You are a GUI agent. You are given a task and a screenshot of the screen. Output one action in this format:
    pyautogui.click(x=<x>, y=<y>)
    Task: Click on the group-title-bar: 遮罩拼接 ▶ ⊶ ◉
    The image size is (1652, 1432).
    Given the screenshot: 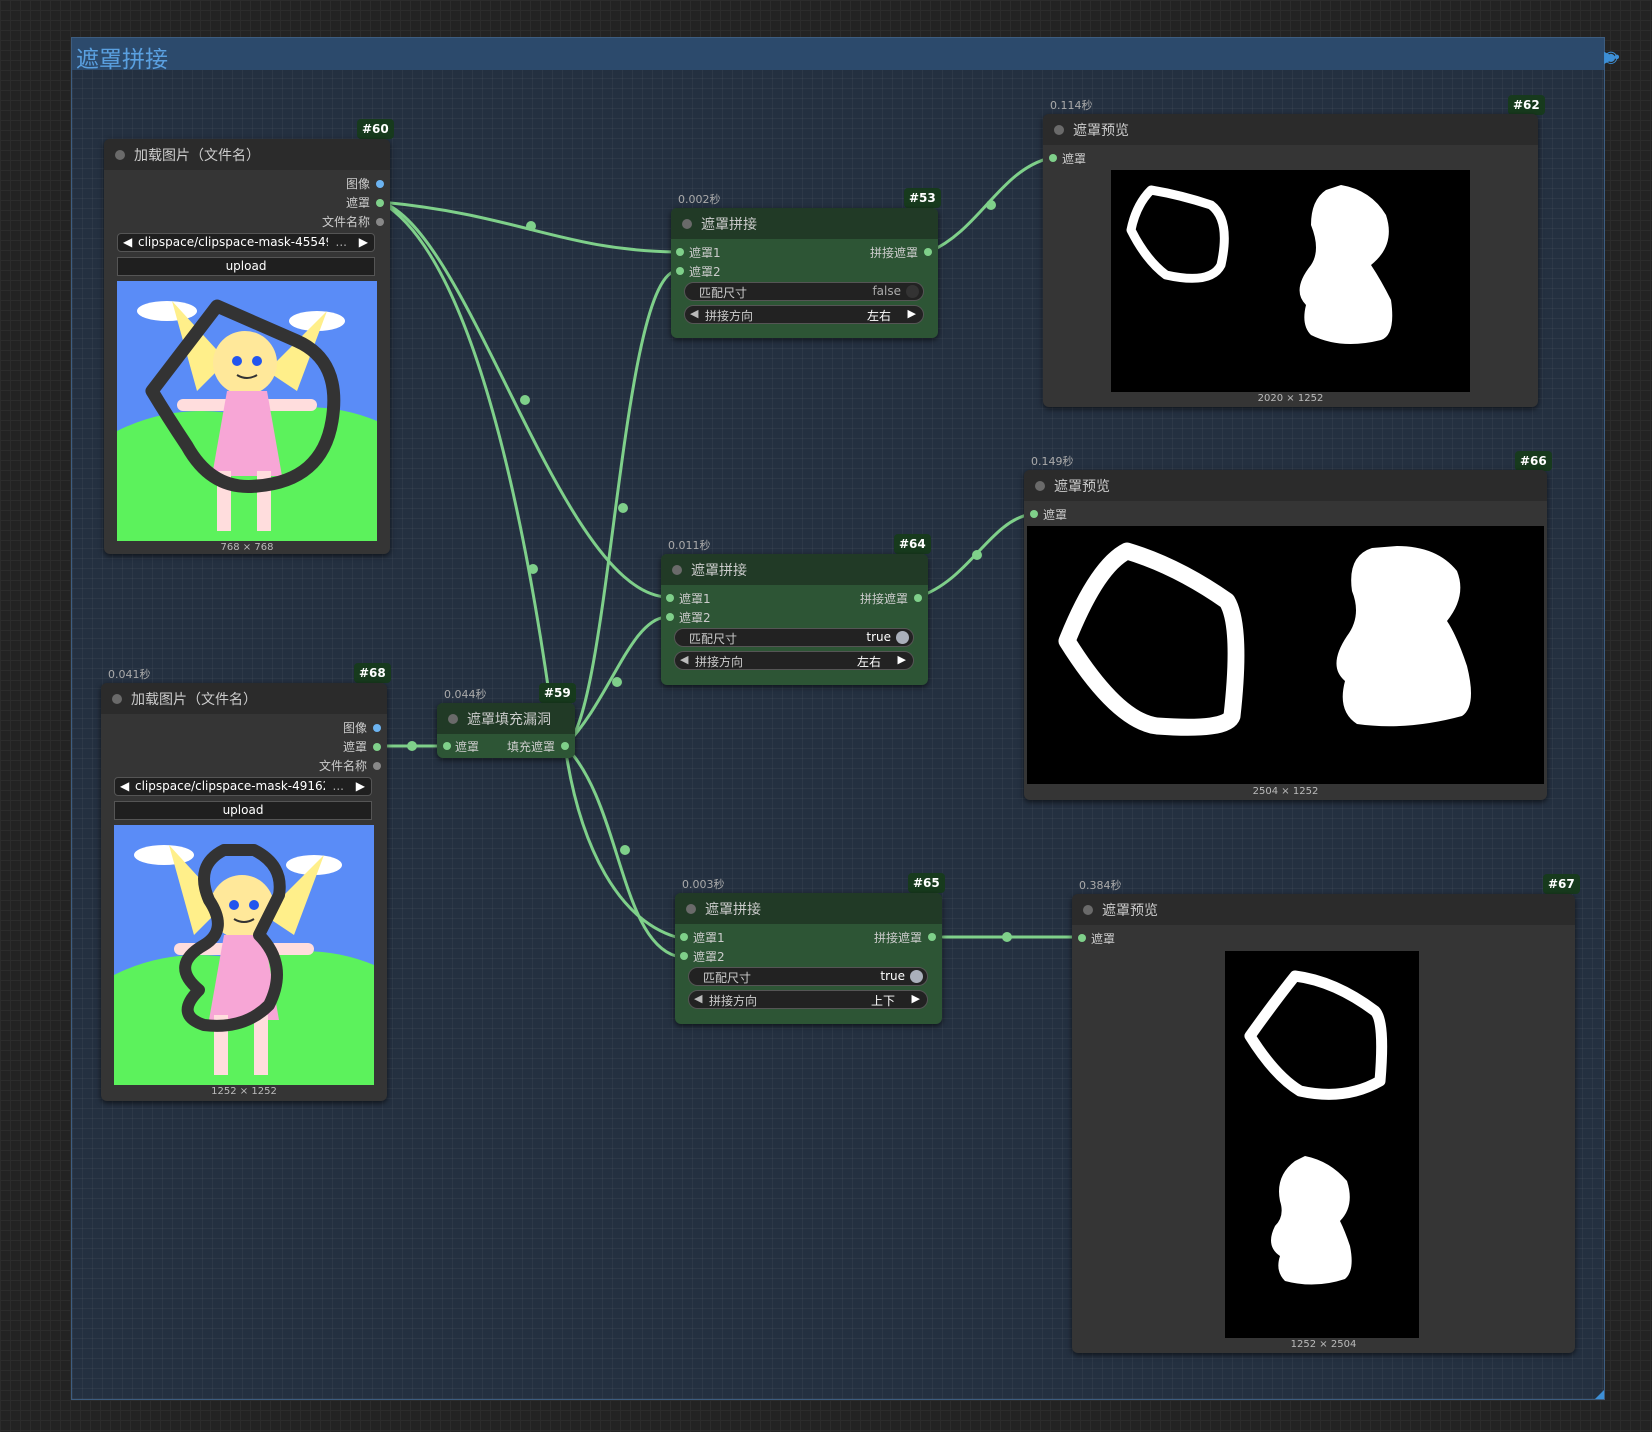 What is the action you would take?
    pyautogui.click(x=846, y=55)
    